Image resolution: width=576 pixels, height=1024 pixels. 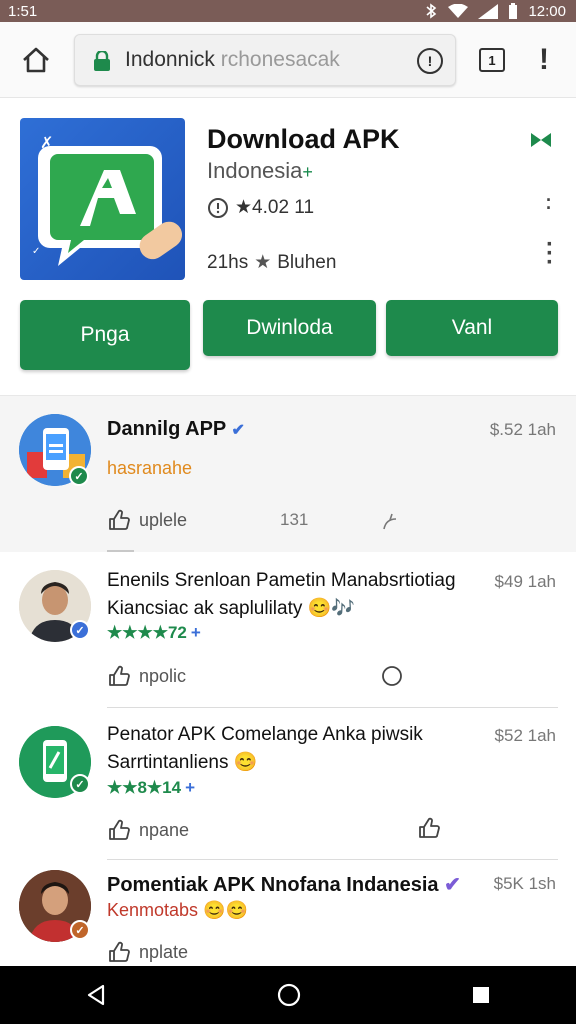 I want to click on post-subtitle: hasranahe, so click(x=150, y=468).